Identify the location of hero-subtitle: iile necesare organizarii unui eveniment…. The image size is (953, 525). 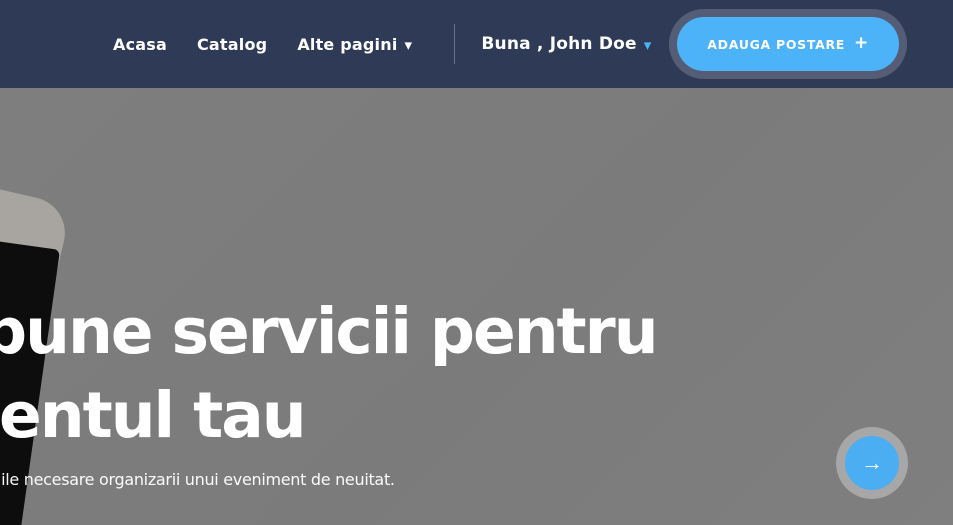
(197, 479).